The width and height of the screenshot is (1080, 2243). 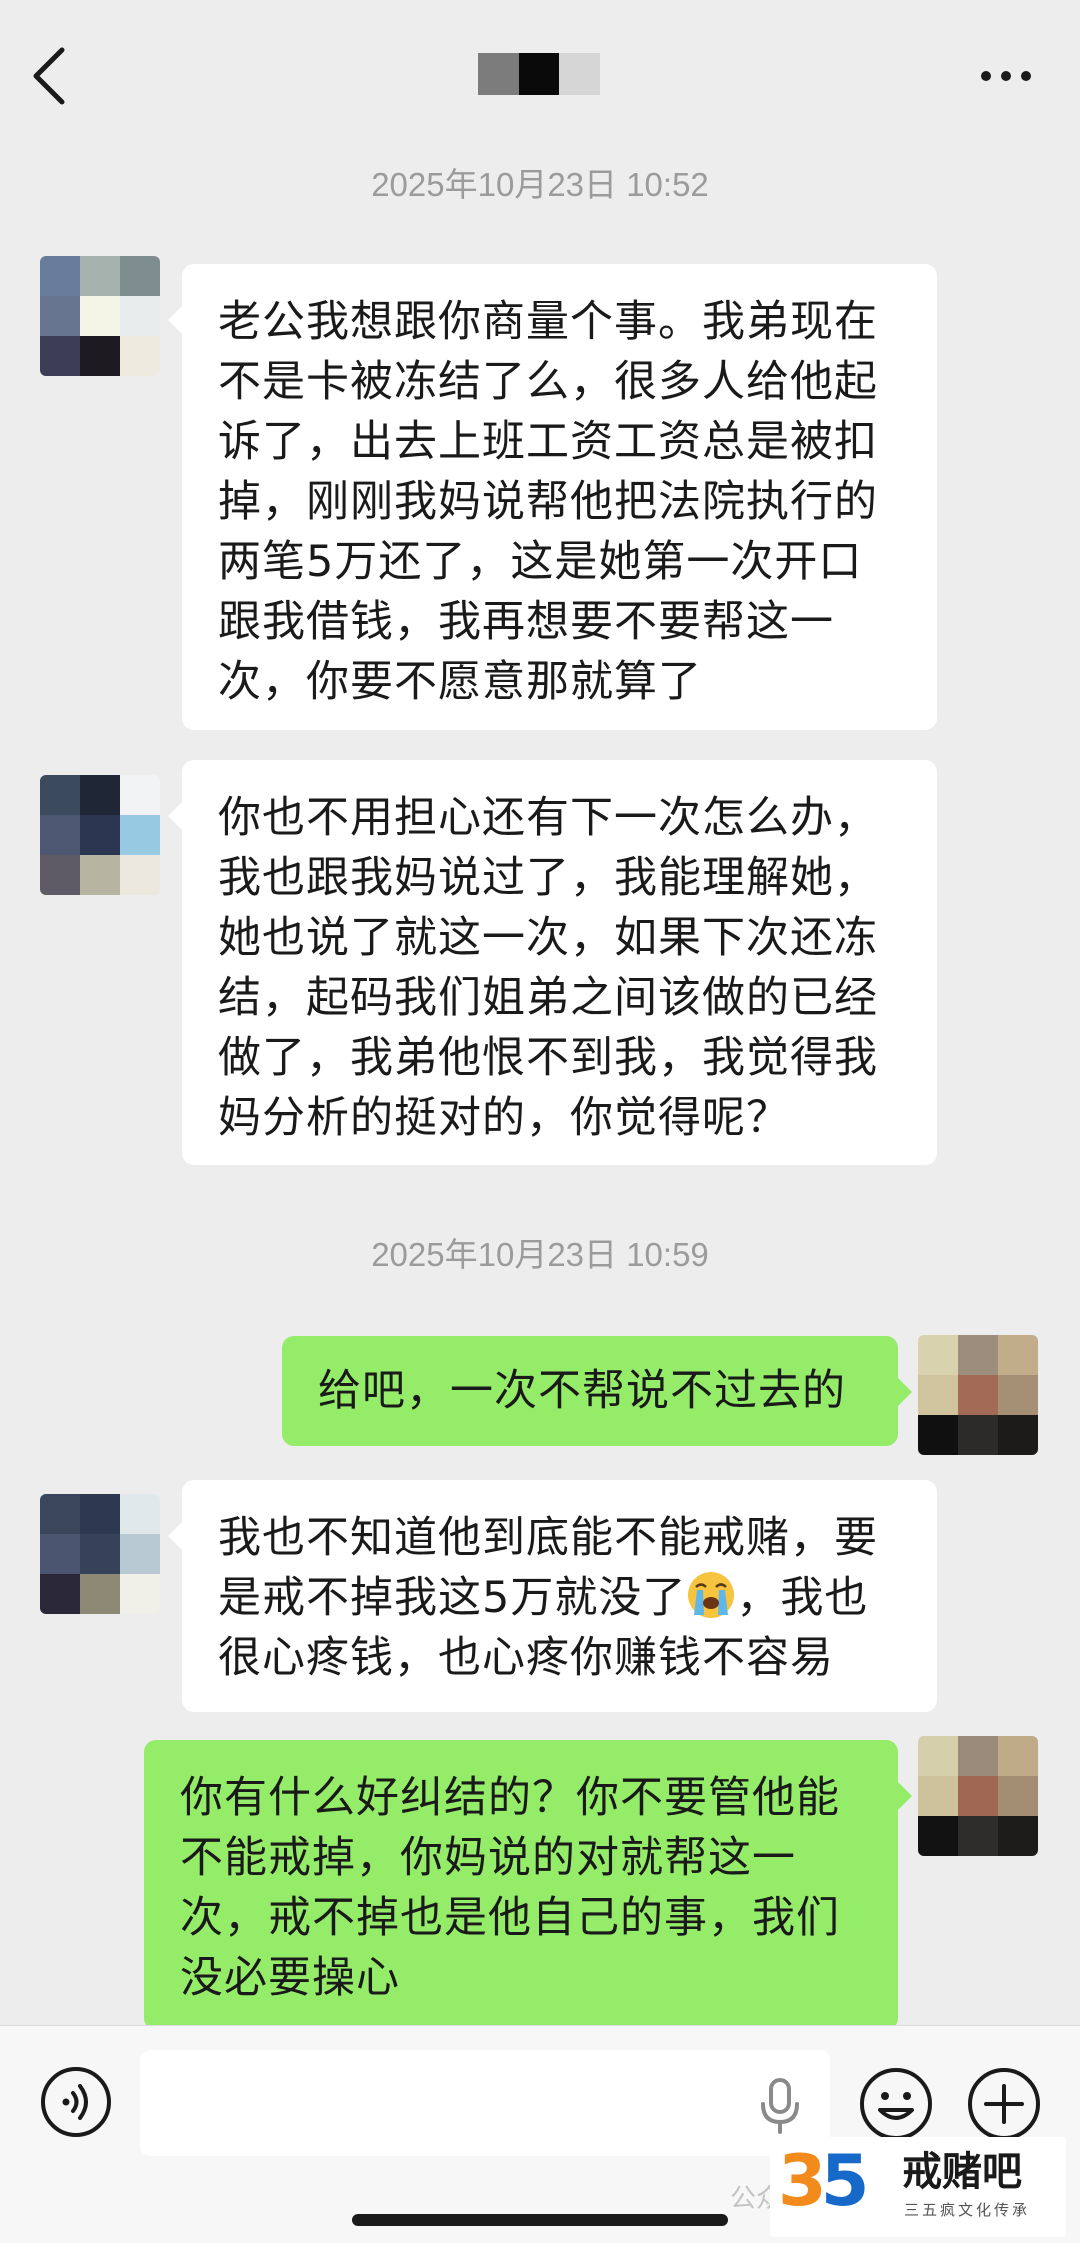 I want to click on message-line: 很心疼钱，也心疼你赚钱不容易, so click(x=526, y=1658).